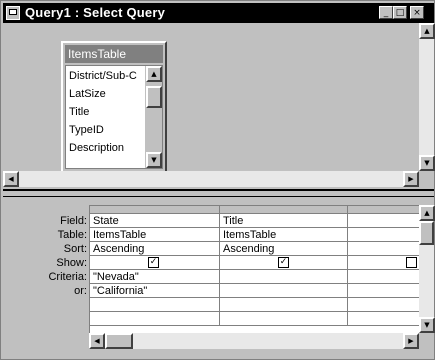  What do you see at coordinates (211, 179) in the screenshot?
I see `upper-horizontal-scrollbar: ◀ ▶` at bounding box center [211, 179].